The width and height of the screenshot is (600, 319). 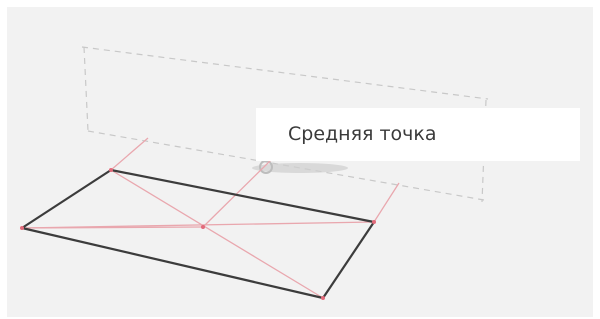 What do you see at coordinates (238, 192) in the screenshot?
I see `vertical-guide` at bounding box center [238, 192].